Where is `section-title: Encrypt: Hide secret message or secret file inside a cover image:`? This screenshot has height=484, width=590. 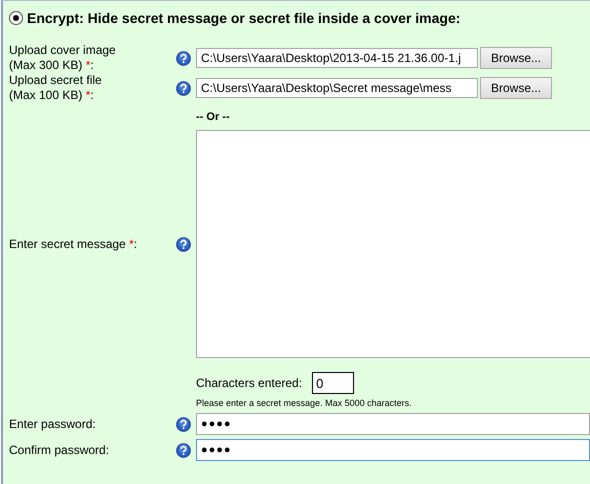
section-title: Encrypt: Hide secret message or secret file inside a cover image: is located at coordinates (243, 18).